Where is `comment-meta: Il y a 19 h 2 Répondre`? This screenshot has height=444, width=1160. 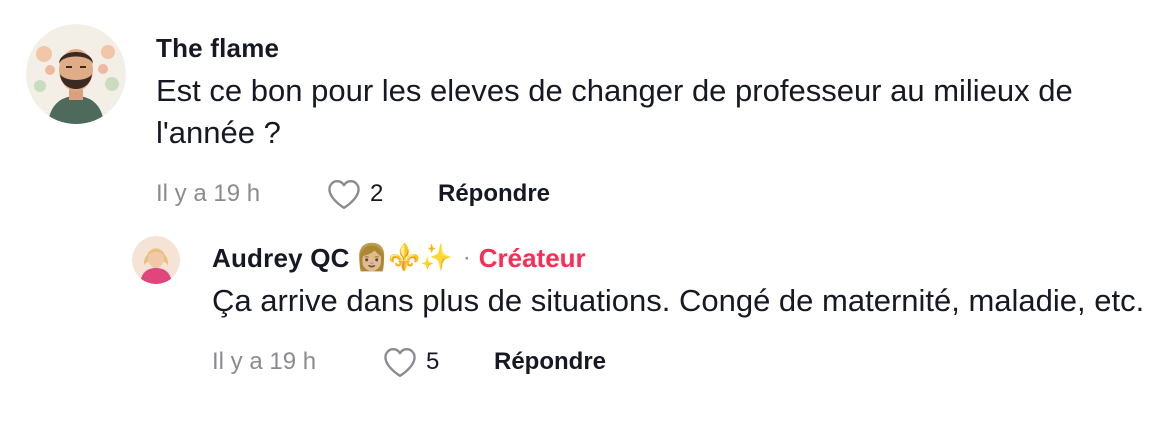 comment-meta: Il y a 19 h 2 Répondre is located at coordinates (651, 194).